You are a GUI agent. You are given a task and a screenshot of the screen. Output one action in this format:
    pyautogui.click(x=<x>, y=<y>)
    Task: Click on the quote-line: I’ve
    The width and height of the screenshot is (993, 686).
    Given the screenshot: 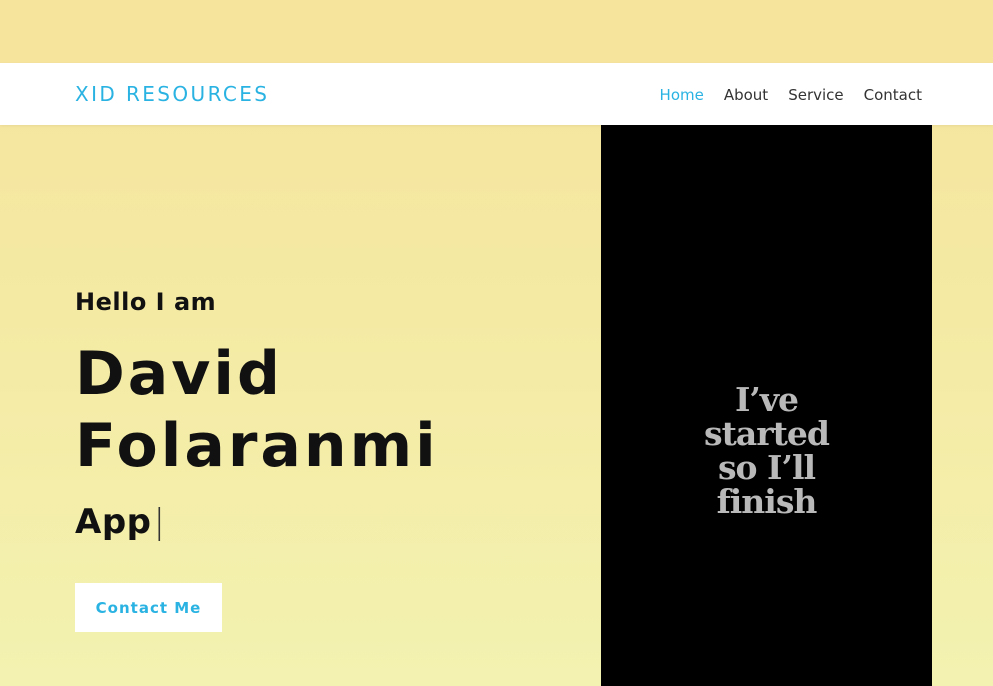 What is the action you would take?
    pyautogui.click(x=766, y=399)
    